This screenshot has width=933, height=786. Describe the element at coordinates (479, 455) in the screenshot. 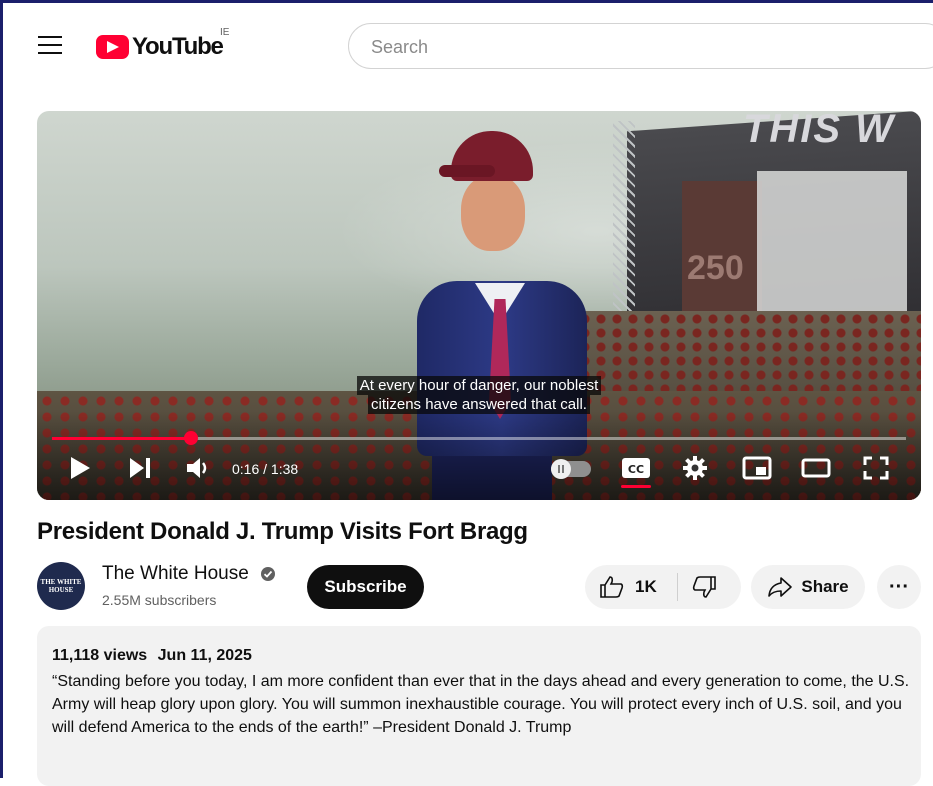

I see `controls-gradient` at that location.